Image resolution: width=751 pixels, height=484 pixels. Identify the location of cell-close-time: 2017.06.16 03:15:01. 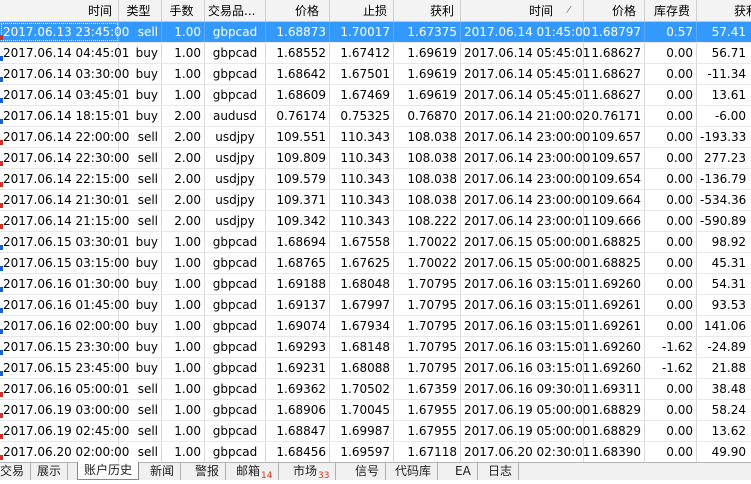
(525, 347).